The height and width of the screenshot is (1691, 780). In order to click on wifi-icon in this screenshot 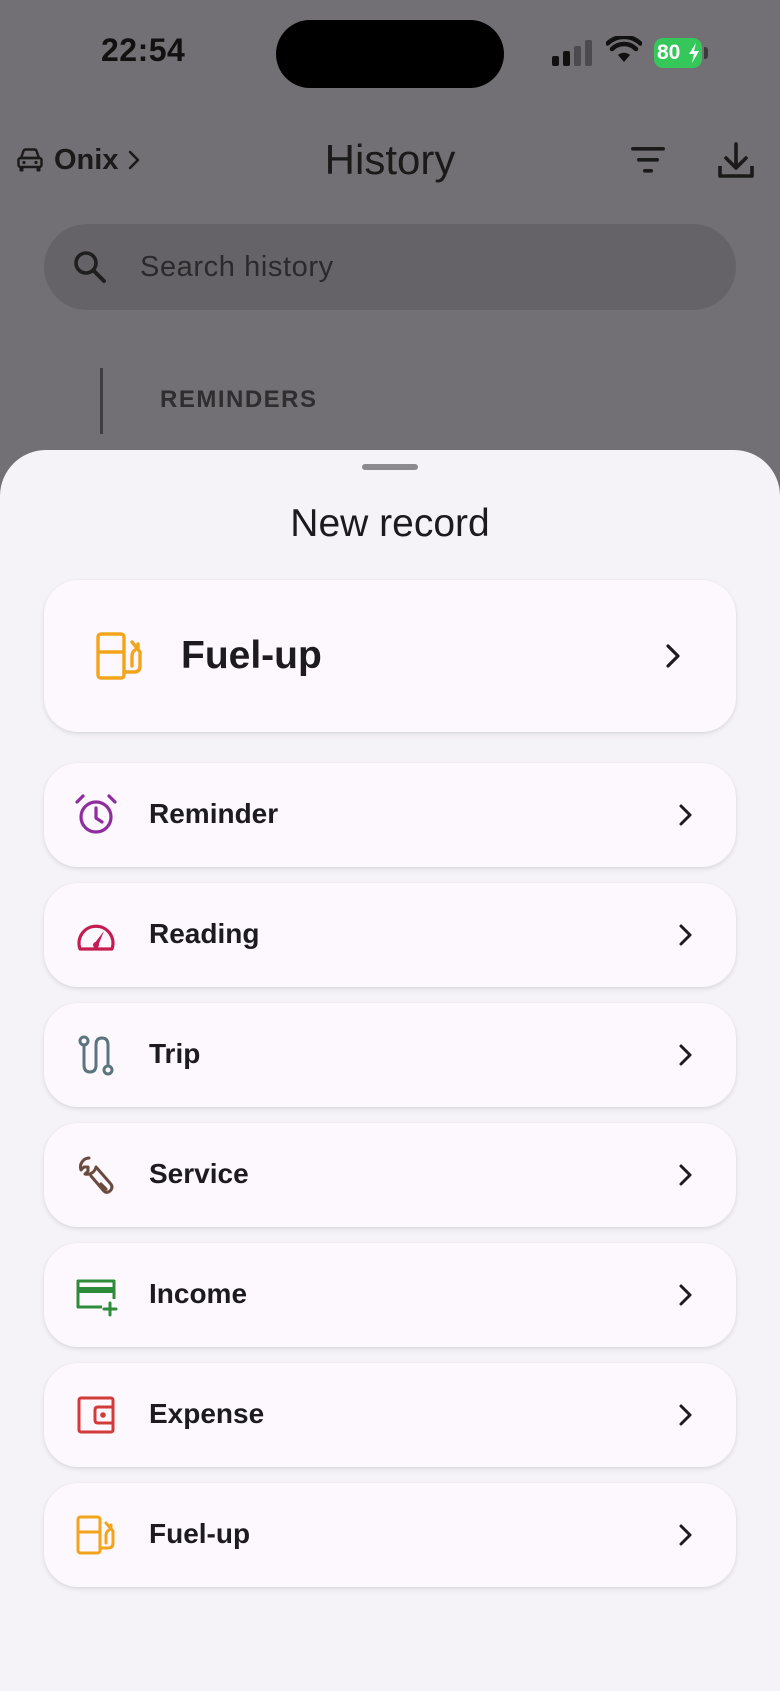, I will do `click(624, 49)`.